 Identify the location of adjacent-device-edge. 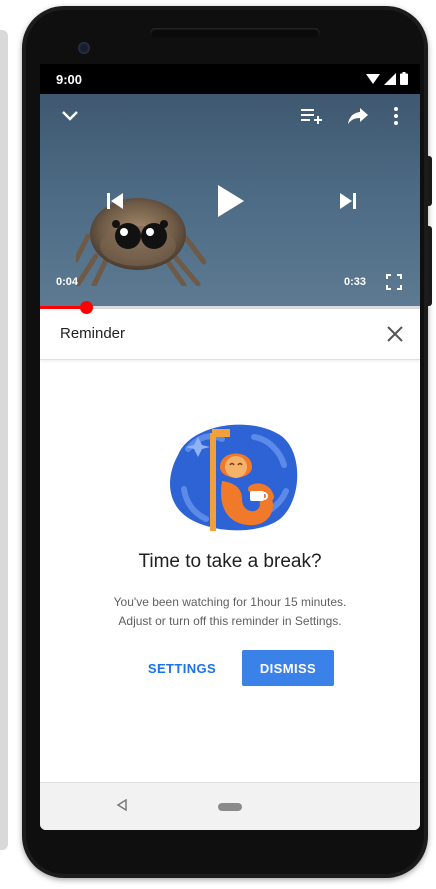
(4, 440).